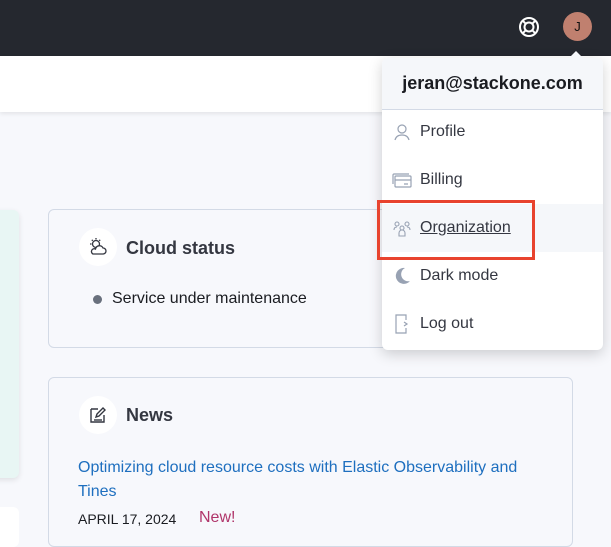 The height and width of the screenshot is (547, 611). I want to click on card-title: Cloud status, so click(181, 248).